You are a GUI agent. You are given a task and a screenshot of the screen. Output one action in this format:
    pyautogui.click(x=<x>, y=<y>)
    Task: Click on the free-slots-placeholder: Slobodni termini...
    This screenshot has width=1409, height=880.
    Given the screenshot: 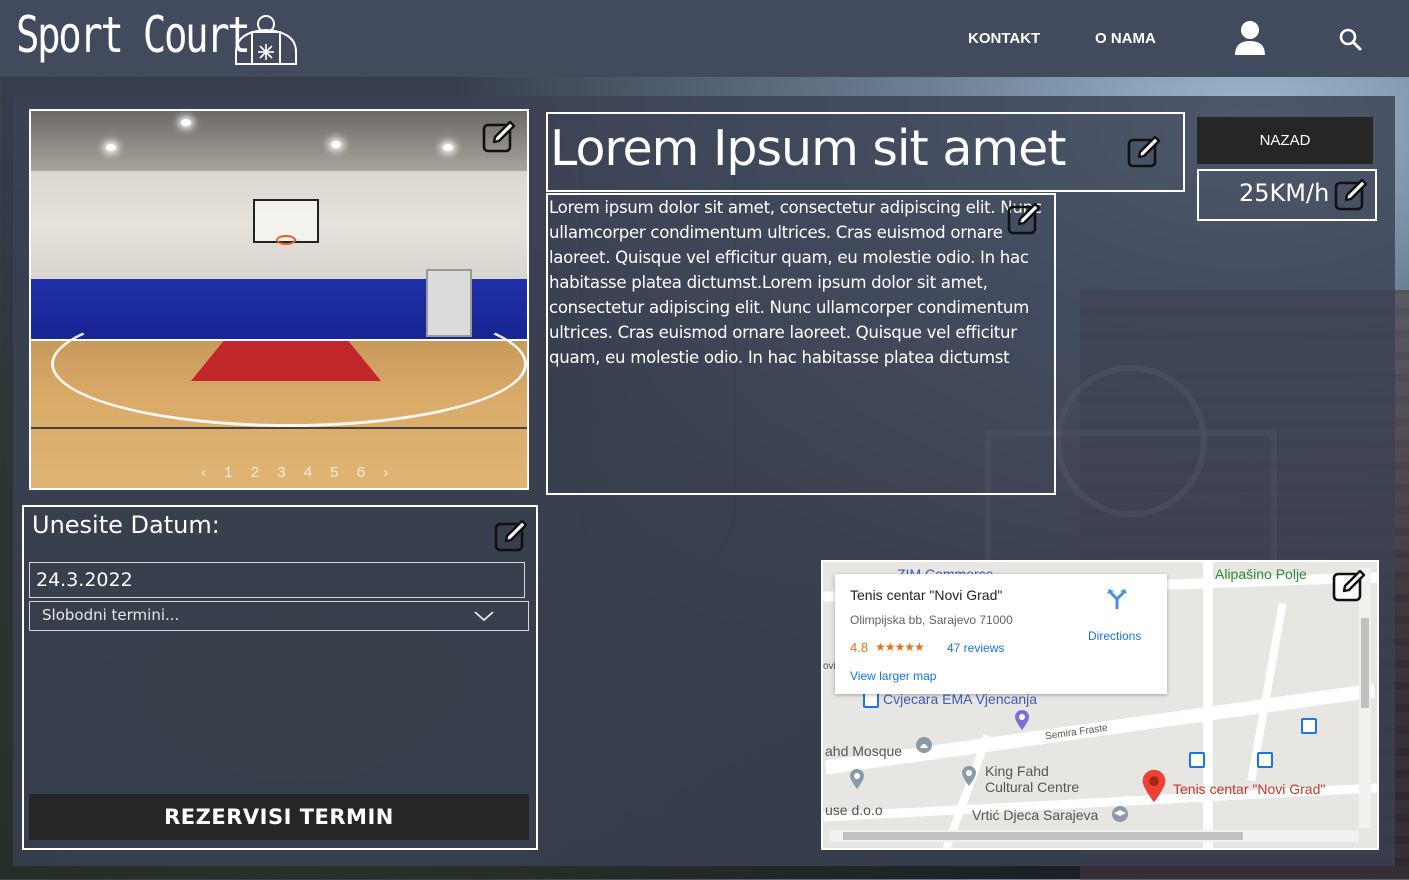 What is the action you would take?
    pyautogui.click(x=111, y=615)
    